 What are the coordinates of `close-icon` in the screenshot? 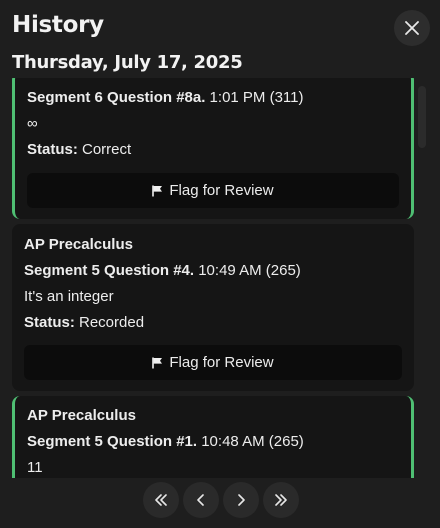 It's located at (412, 28).